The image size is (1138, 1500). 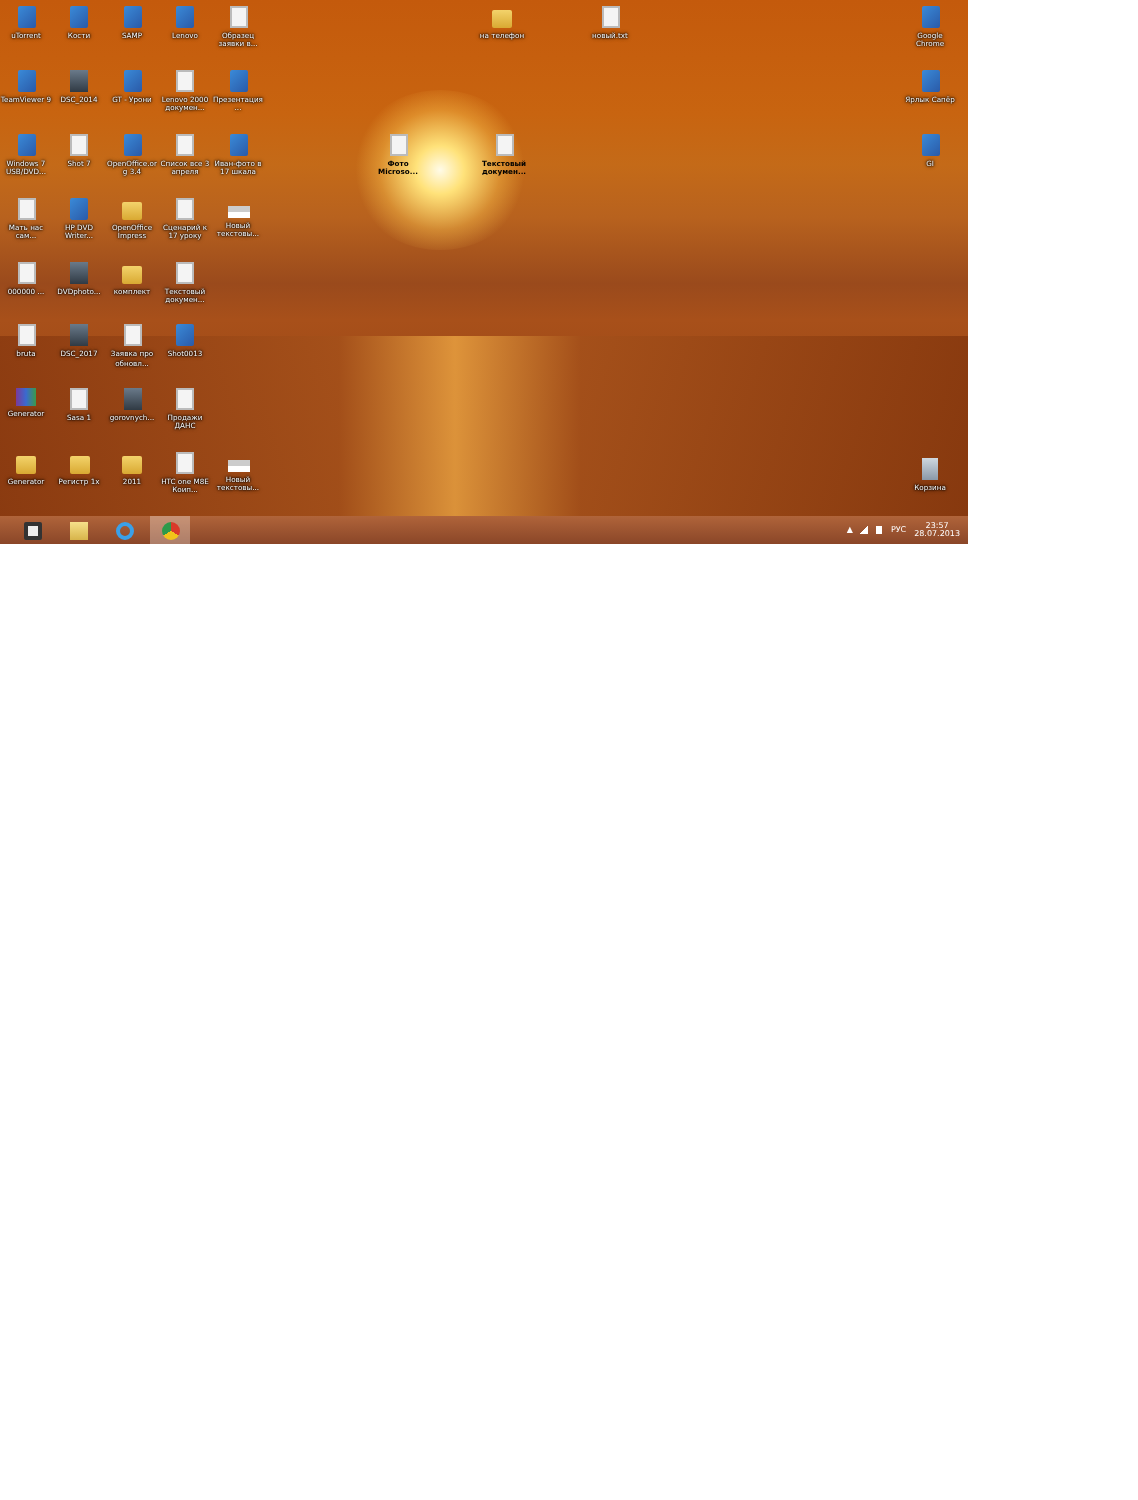 I want to click on archive-icon, so click(x=26, y=397).